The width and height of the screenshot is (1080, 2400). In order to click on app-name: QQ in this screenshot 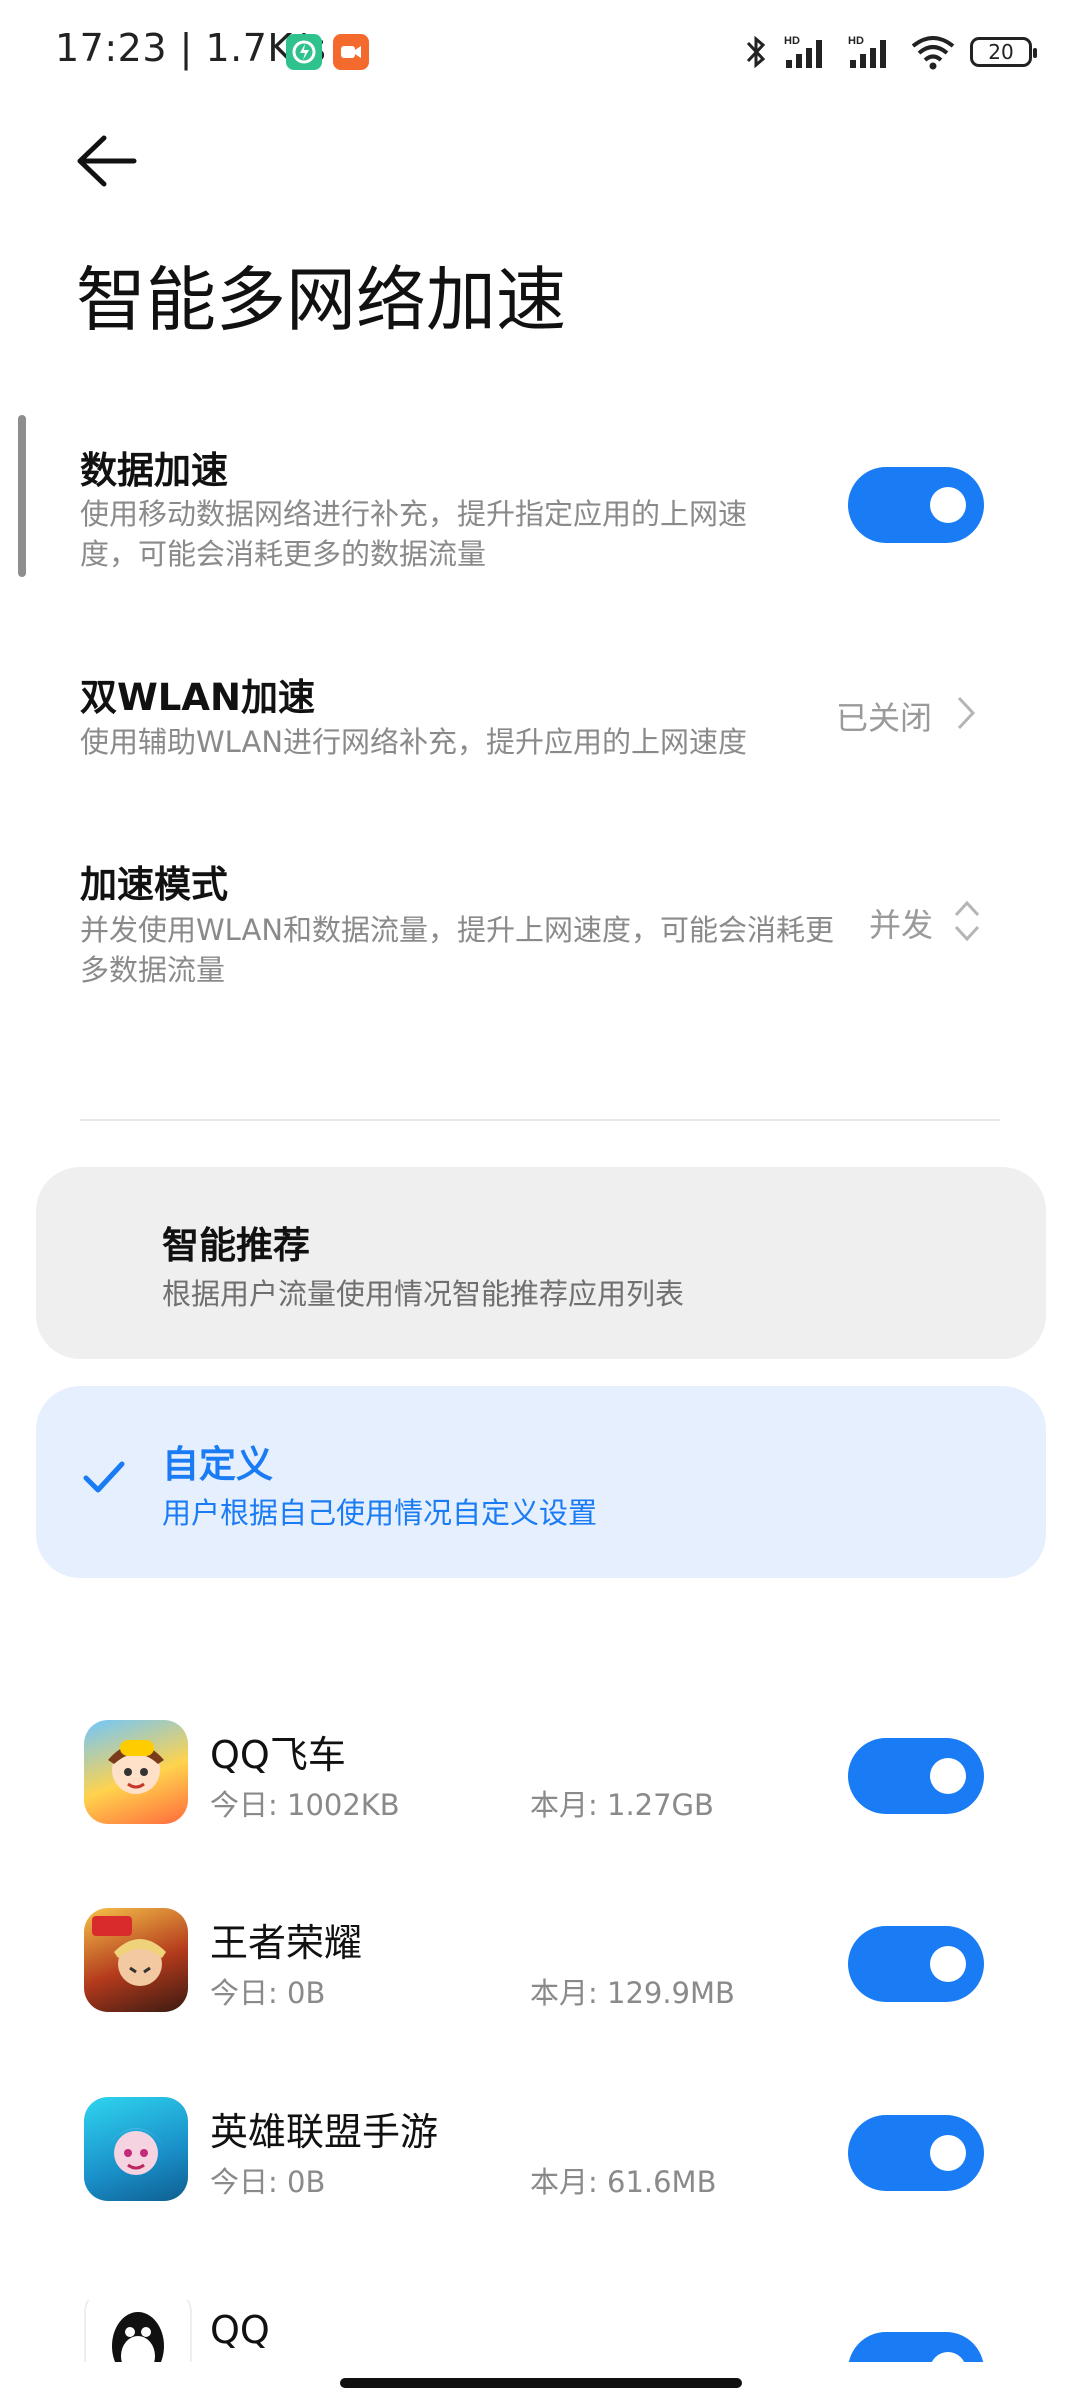, I will do `click(240, 2330)`.